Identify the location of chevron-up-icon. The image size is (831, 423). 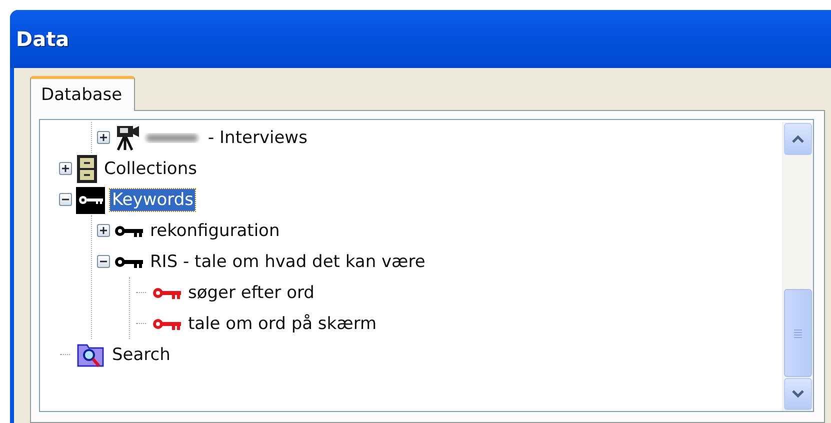
(798, 139).